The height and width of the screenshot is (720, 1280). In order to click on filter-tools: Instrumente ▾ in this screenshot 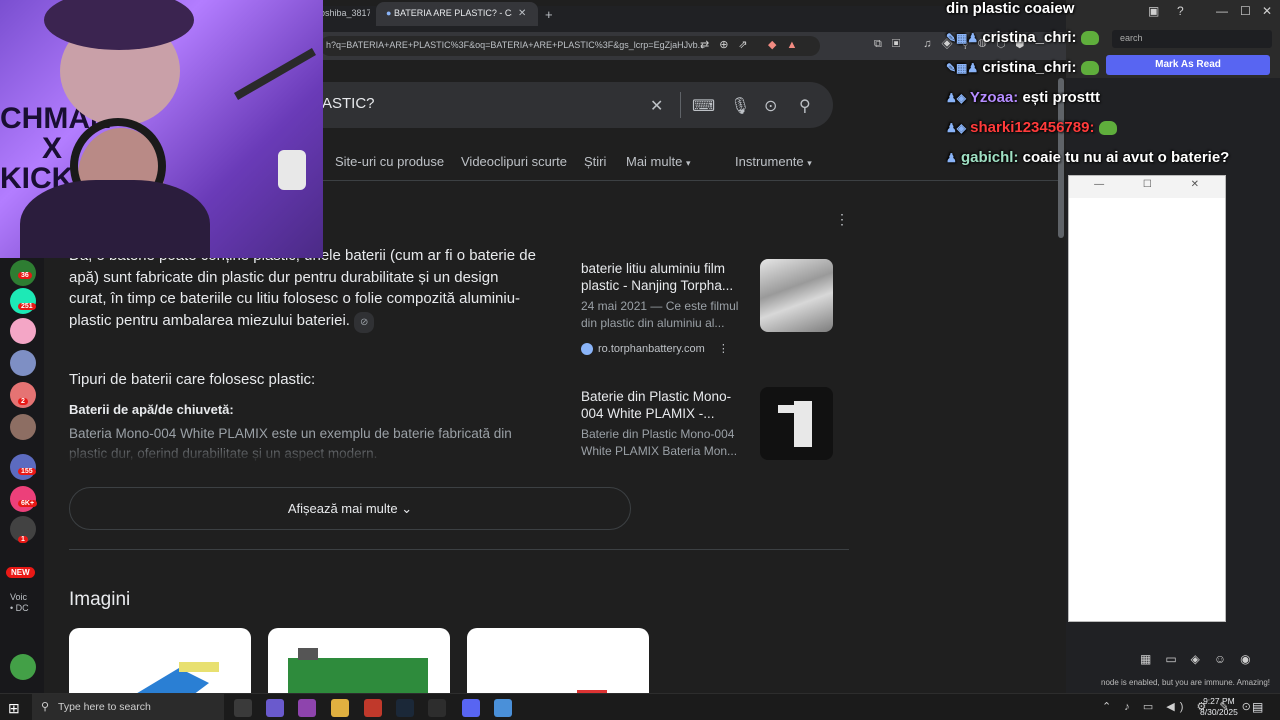, I will do `click(773, 161)`.